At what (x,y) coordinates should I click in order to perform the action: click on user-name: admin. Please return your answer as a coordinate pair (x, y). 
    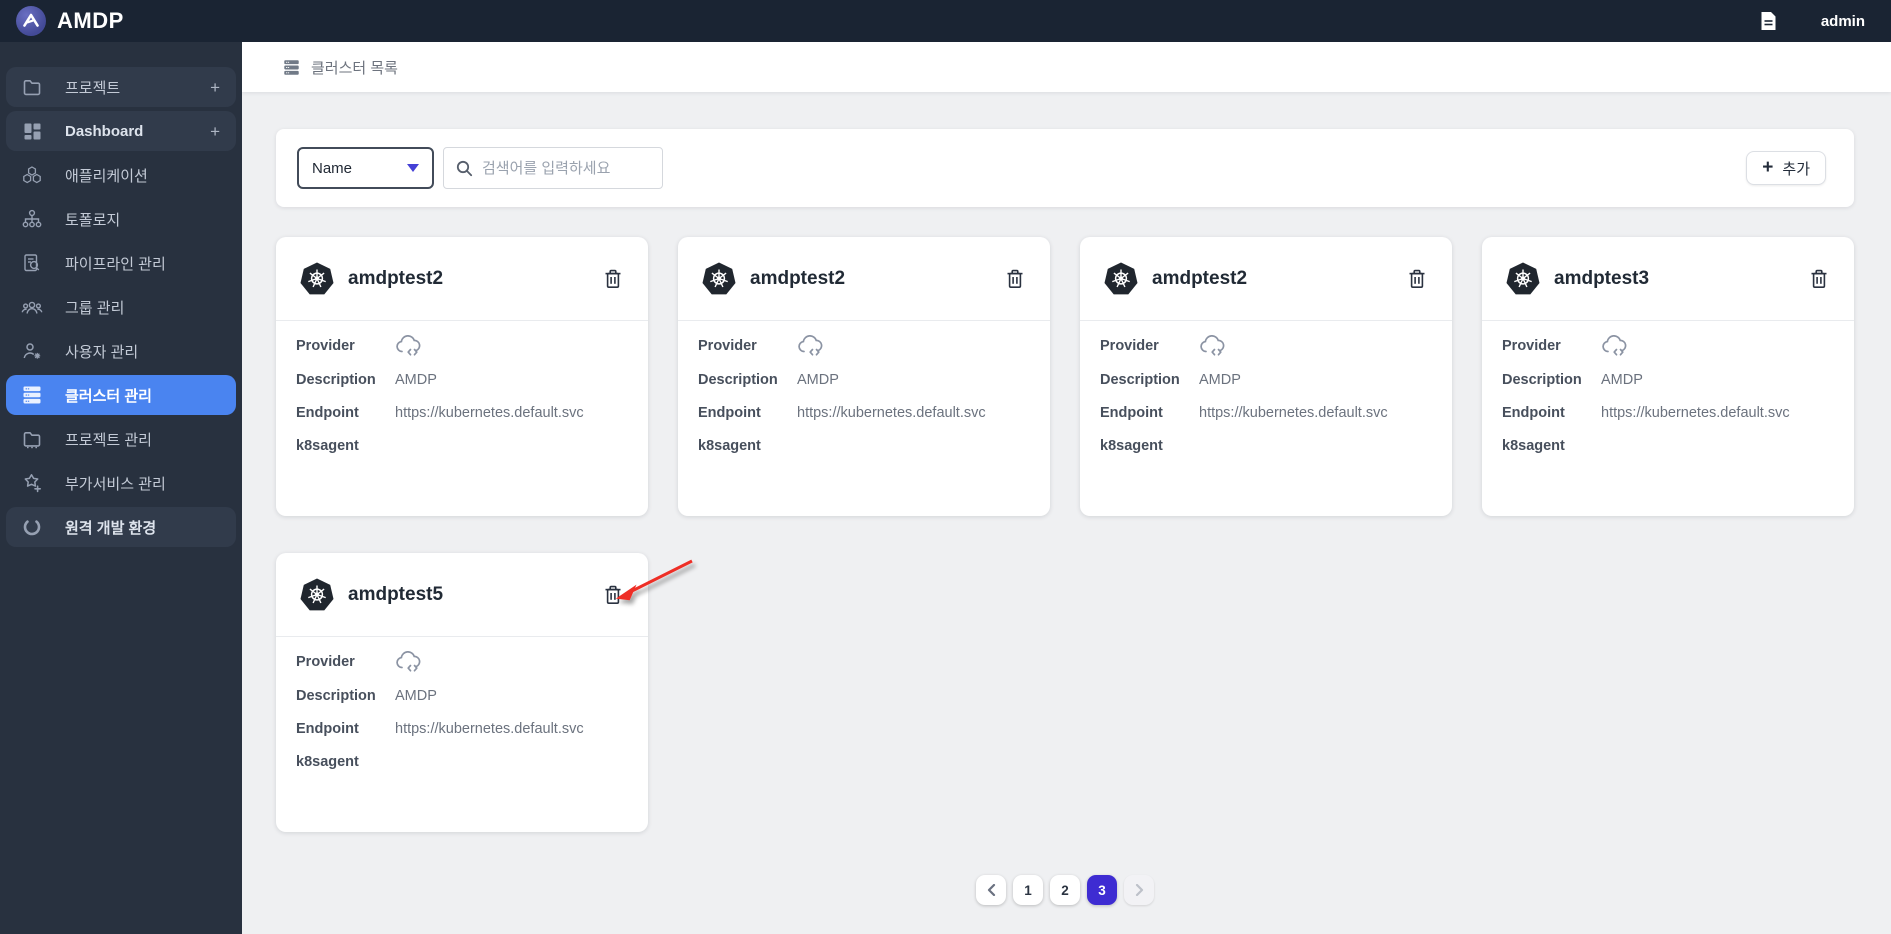
    Looking at the image, I should click on (1843, 21).